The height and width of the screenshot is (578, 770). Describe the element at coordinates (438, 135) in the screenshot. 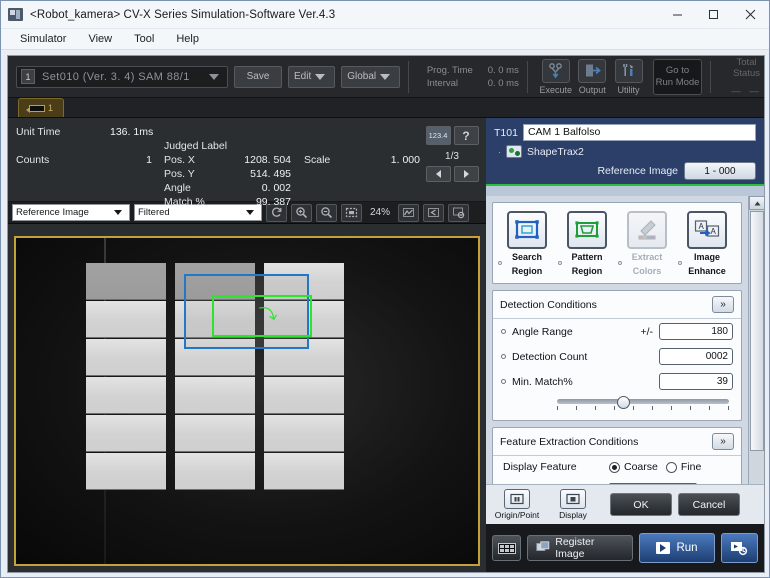

I see `numeric-display-icon: 123.4` at that location.